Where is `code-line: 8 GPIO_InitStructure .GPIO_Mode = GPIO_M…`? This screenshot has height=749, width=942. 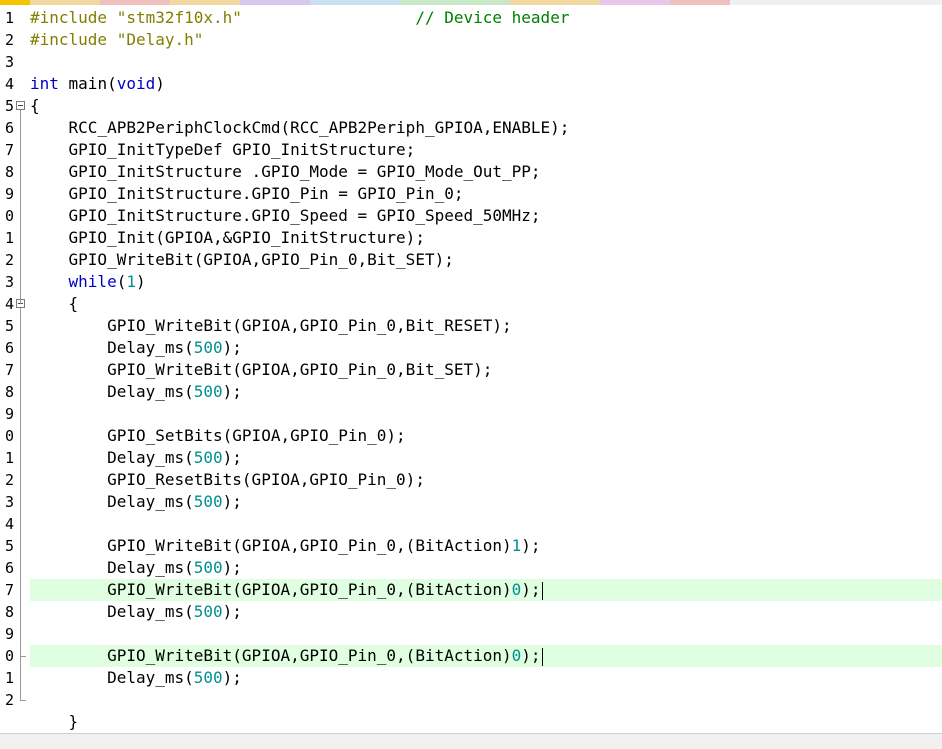 code-line: 8 GPIO_InitStructure .GPIO_Mode = GPIO_M… is located at coordinates (471, 172).